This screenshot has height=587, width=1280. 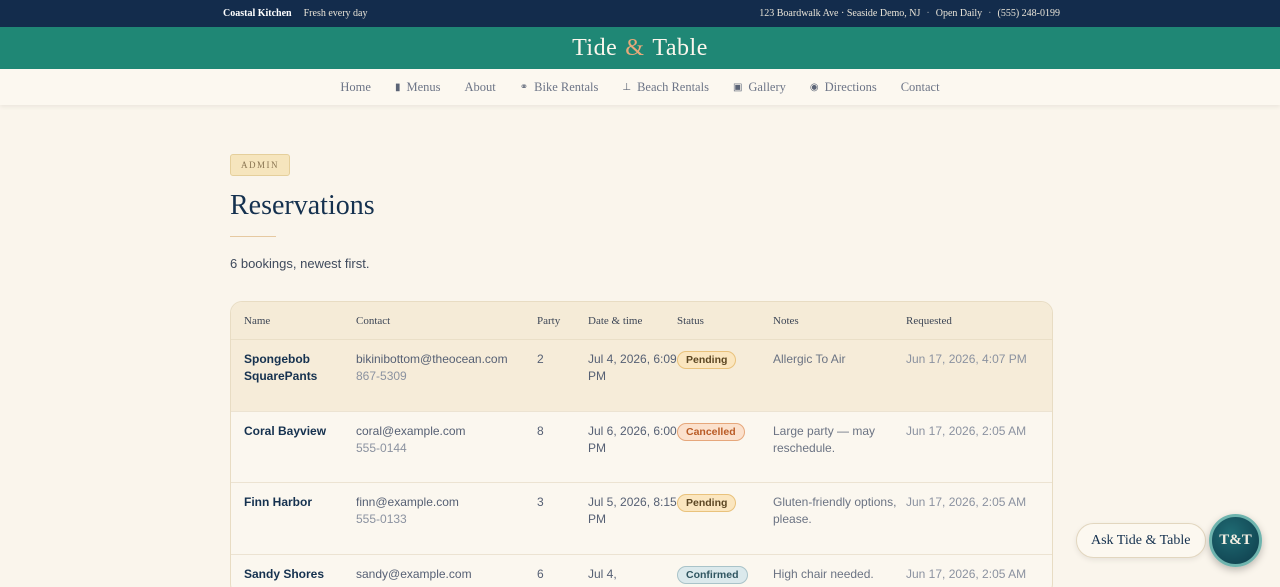 What do you see at coordinates (809, 359) in the screenshot?
I see `cell-notes: Allergic To Air` at bounding box center [809, 359].